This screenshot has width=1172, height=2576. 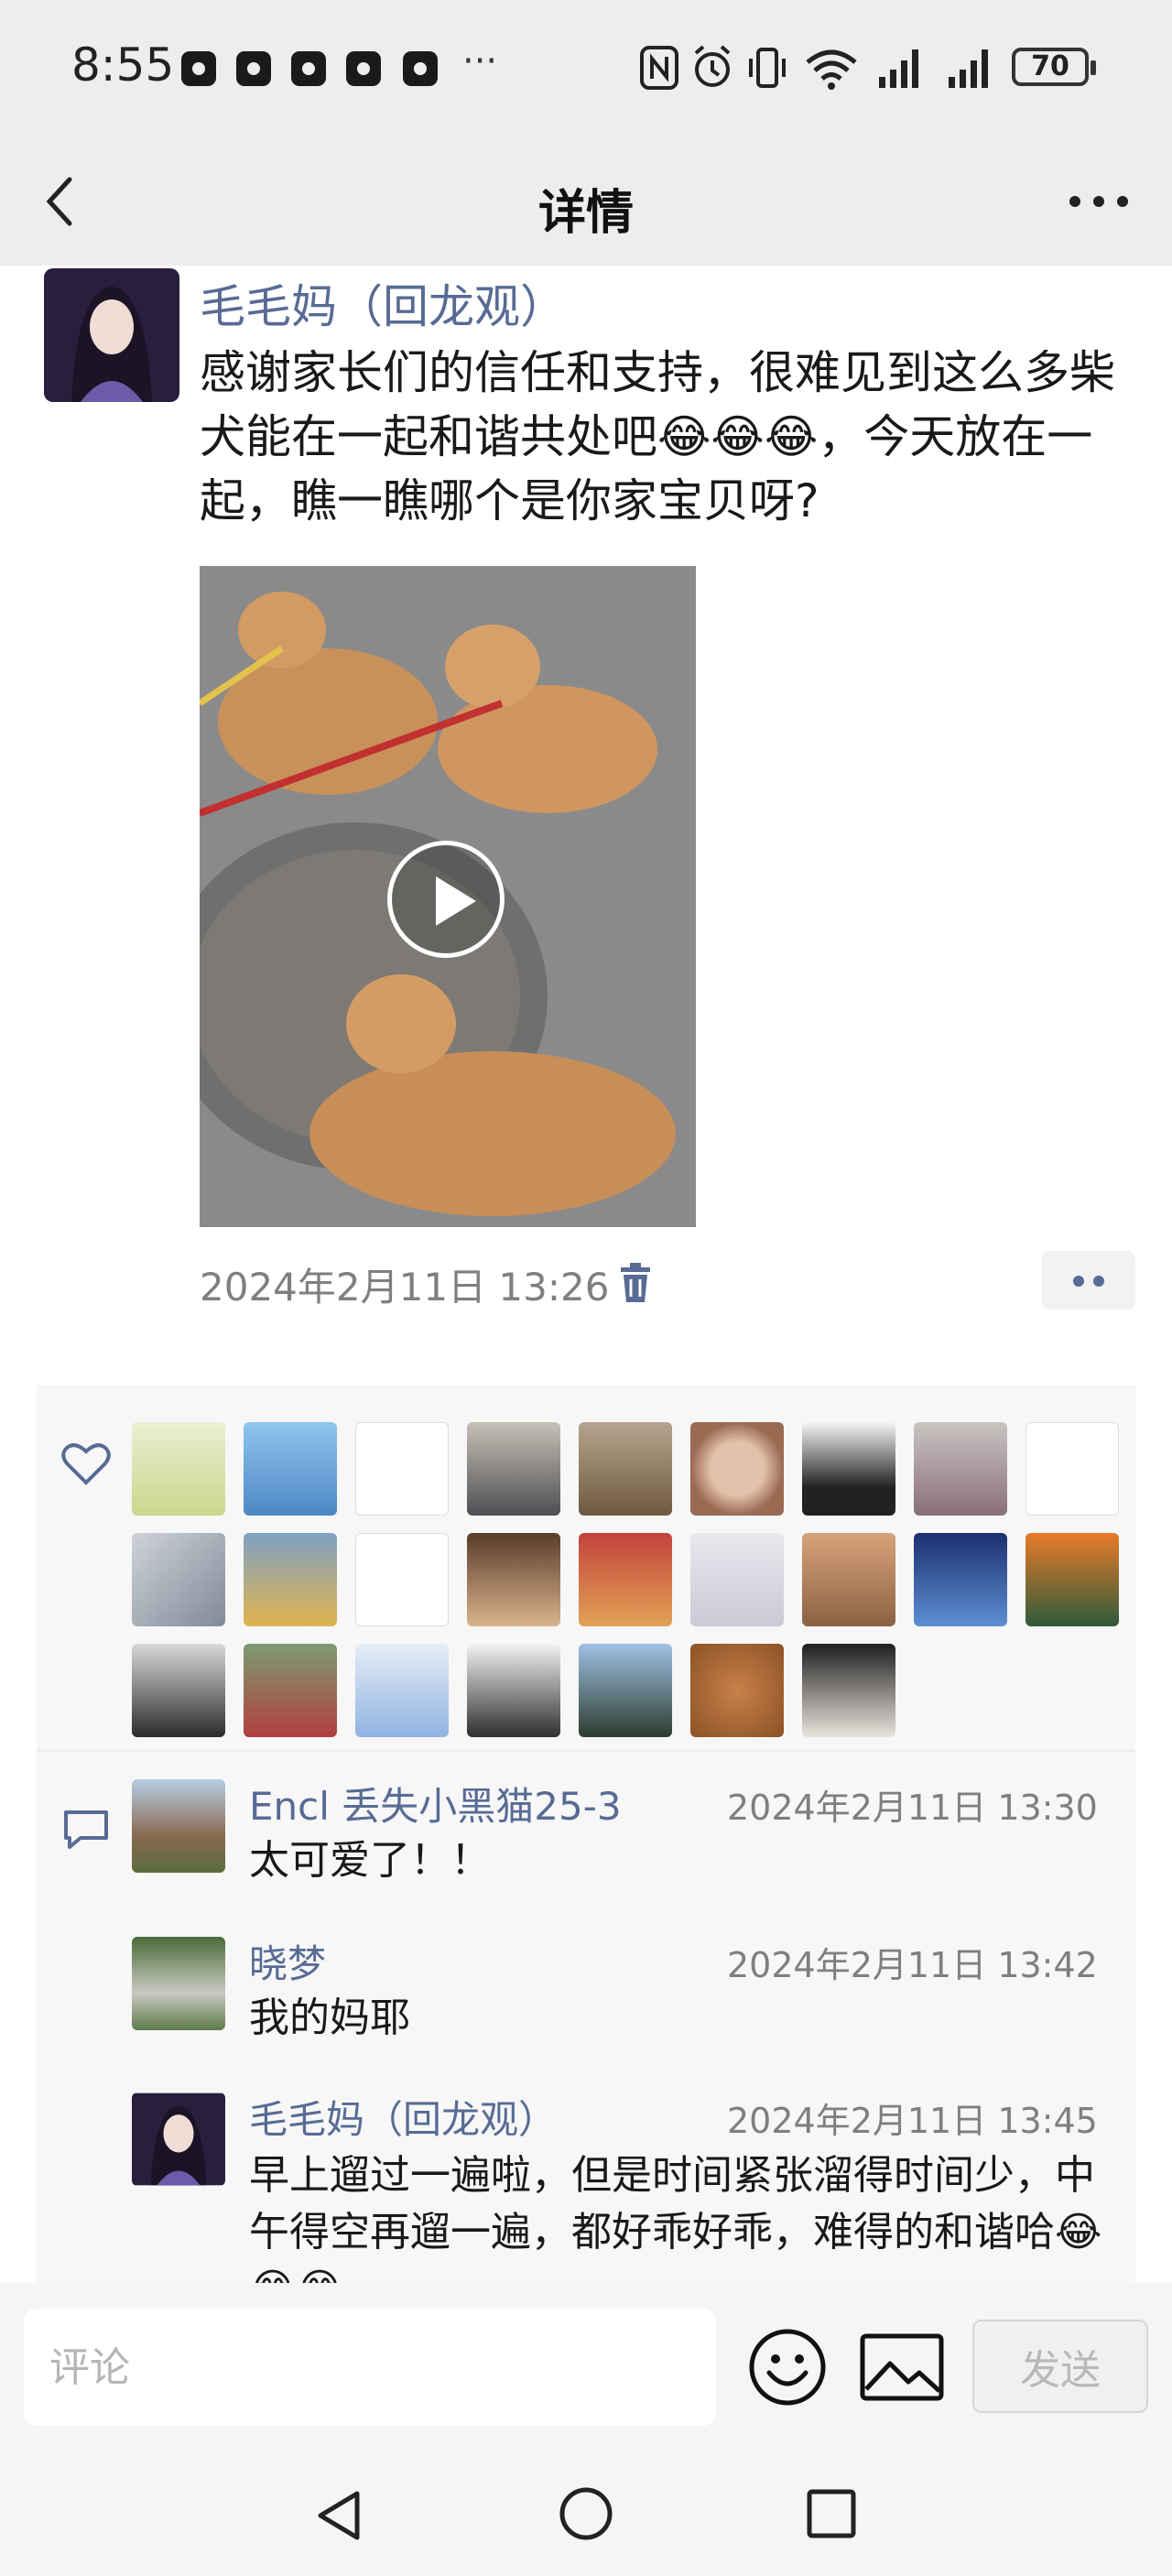 What do you see at coordinates (329, 2017) in the screenshot?
I see `comment-text: 我的妈耶` at bounding box center [329, 2017].